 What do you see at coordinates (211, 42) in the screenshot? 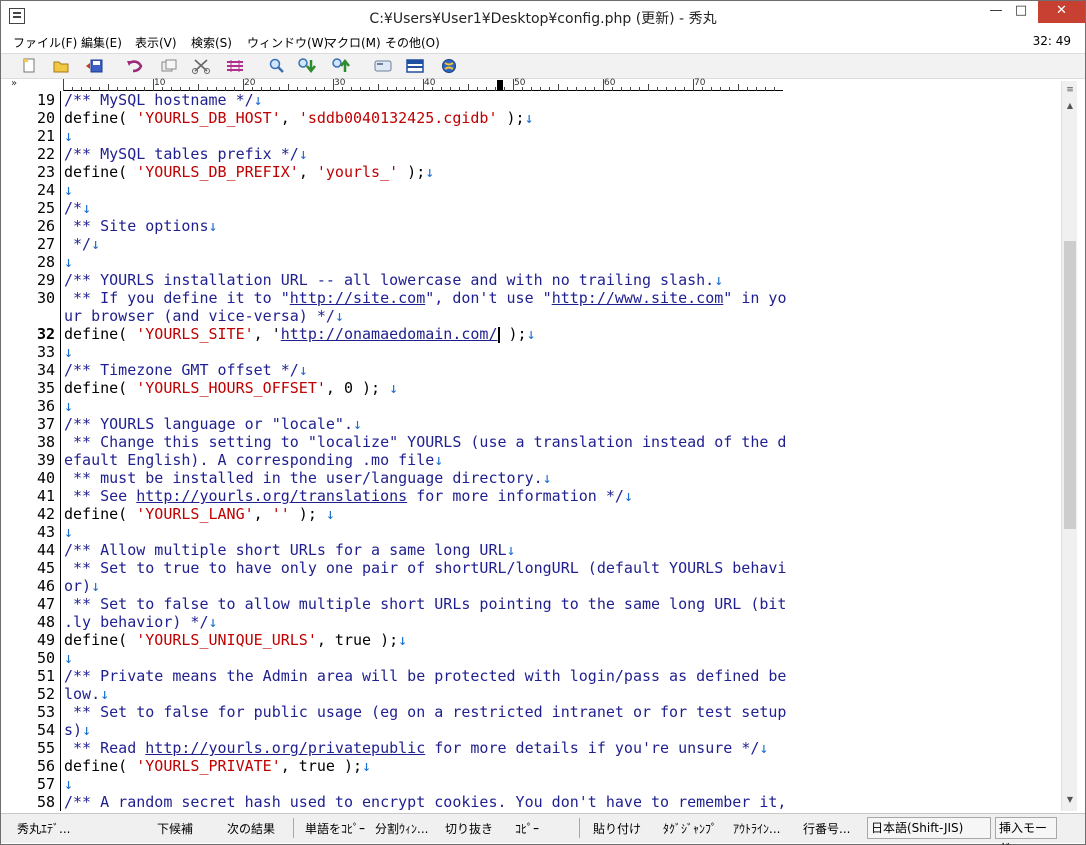
I see `menu-search: 検索(S)` at bounding box center [211, 42].